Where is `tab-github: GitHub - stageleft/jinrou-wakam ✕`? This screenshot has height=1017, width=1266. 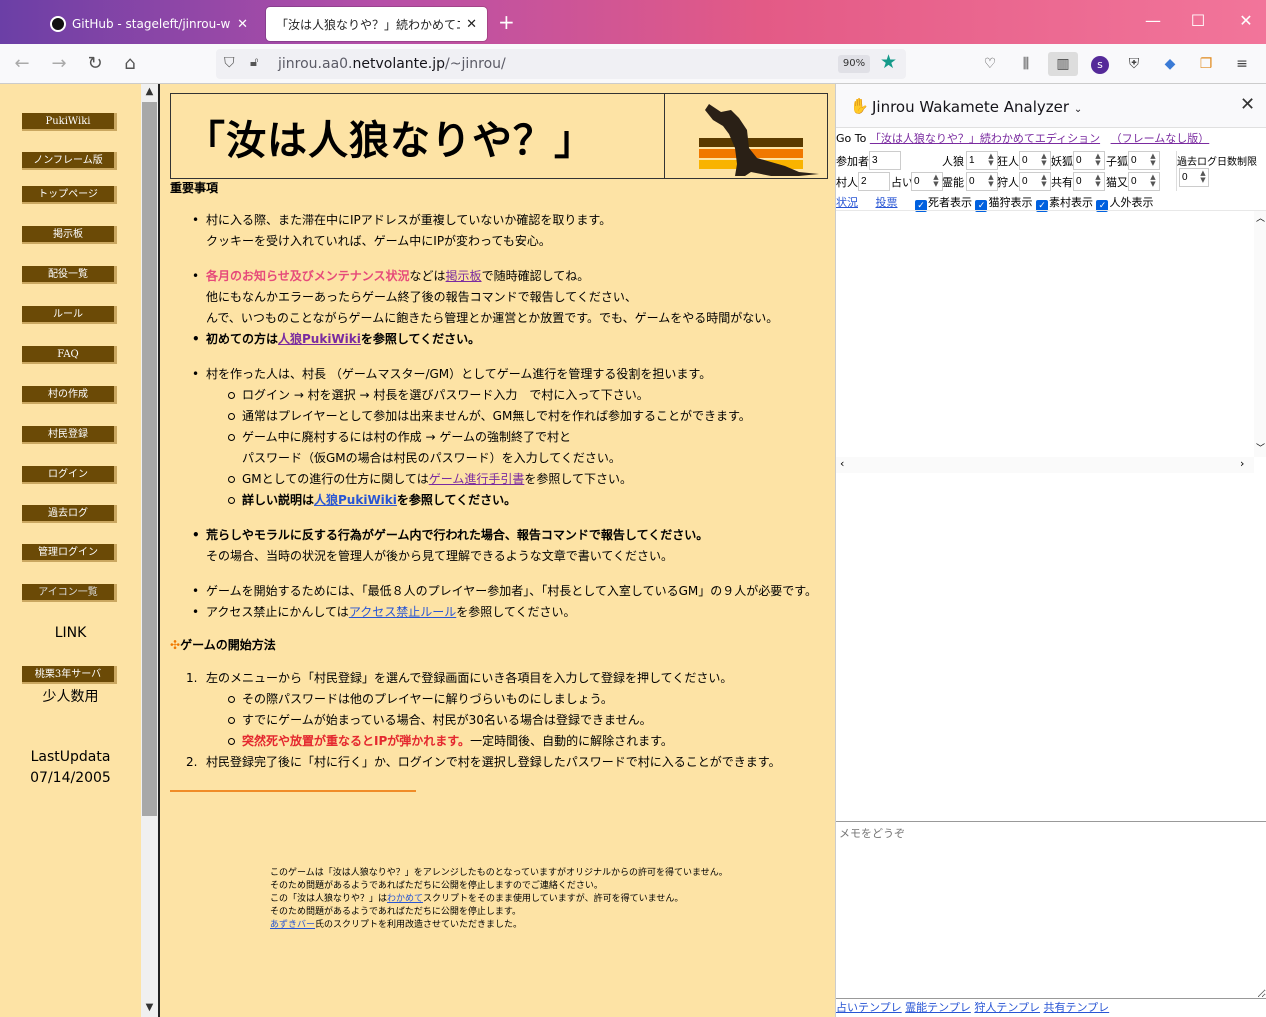 tab-github: GitHub - stageleft/jinrou-wakam ✕ is located at coordinates (149, 24).